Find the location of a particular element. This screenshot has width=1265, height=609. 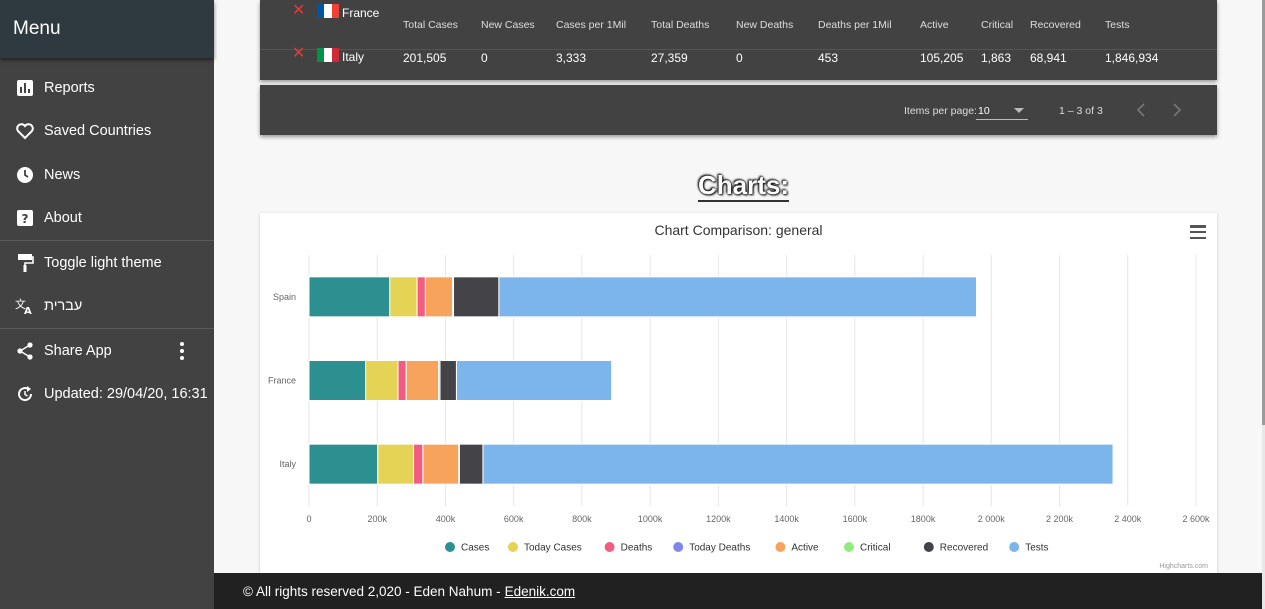

legend-item: Cases is located at coordinates (475, 548).